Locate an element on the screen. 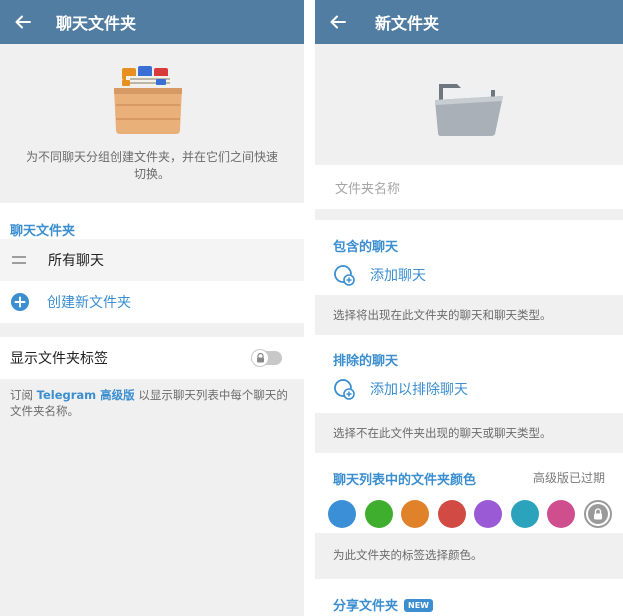 Image resolution: width=623 pixels, height=616 pixels. share-folder-title: 分享文件夹 is located at coordinates (366, 606).